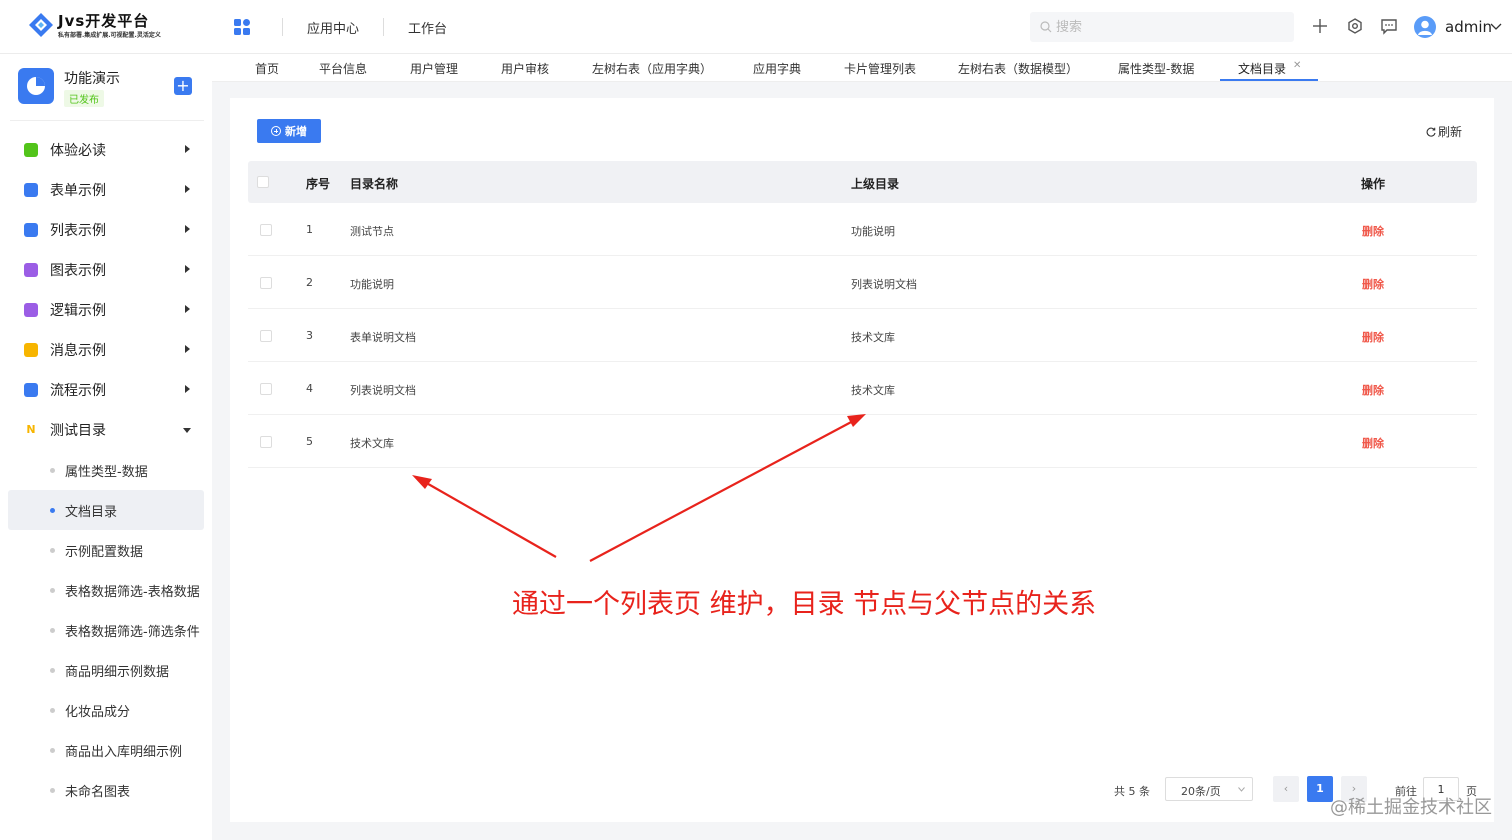  I want to click on sidebar-divider, so click(107, 120).